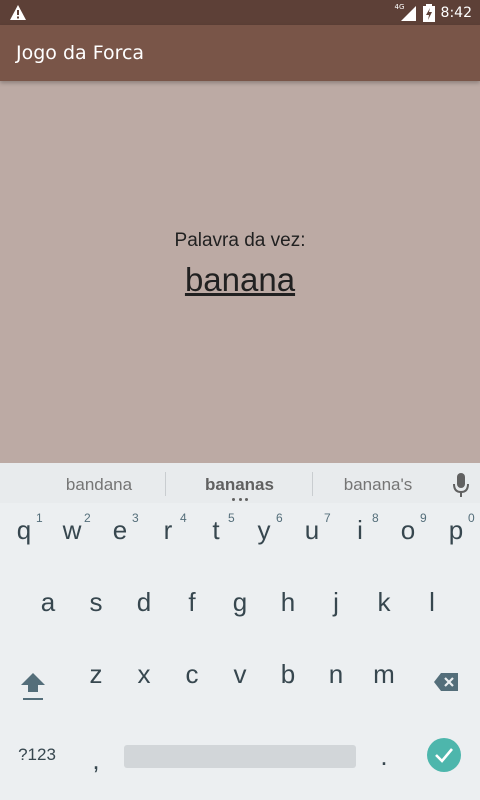  Describe the element at coordinates (240, 674) in the screenshot. I see `key-label: v` at that location.